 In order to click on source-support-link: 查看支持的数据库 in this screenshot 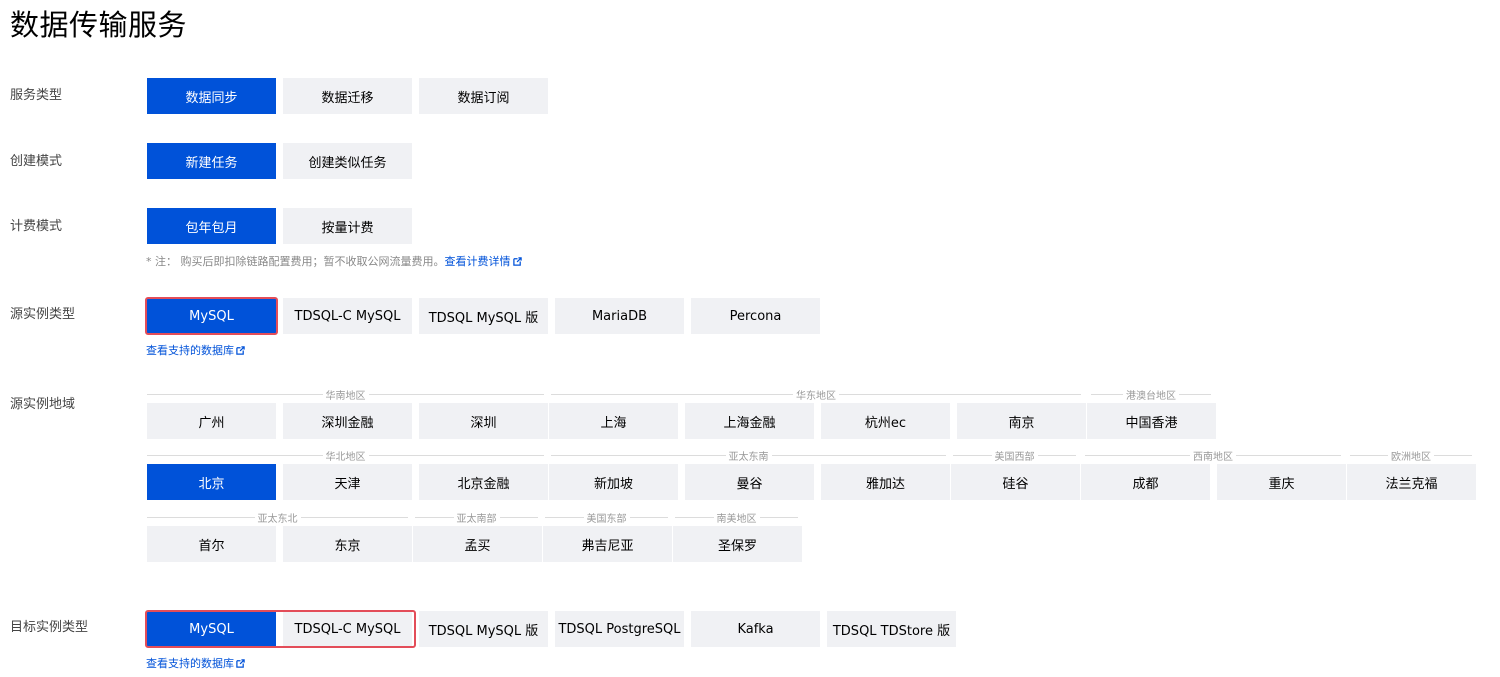, I will do `click(195, 350)`.